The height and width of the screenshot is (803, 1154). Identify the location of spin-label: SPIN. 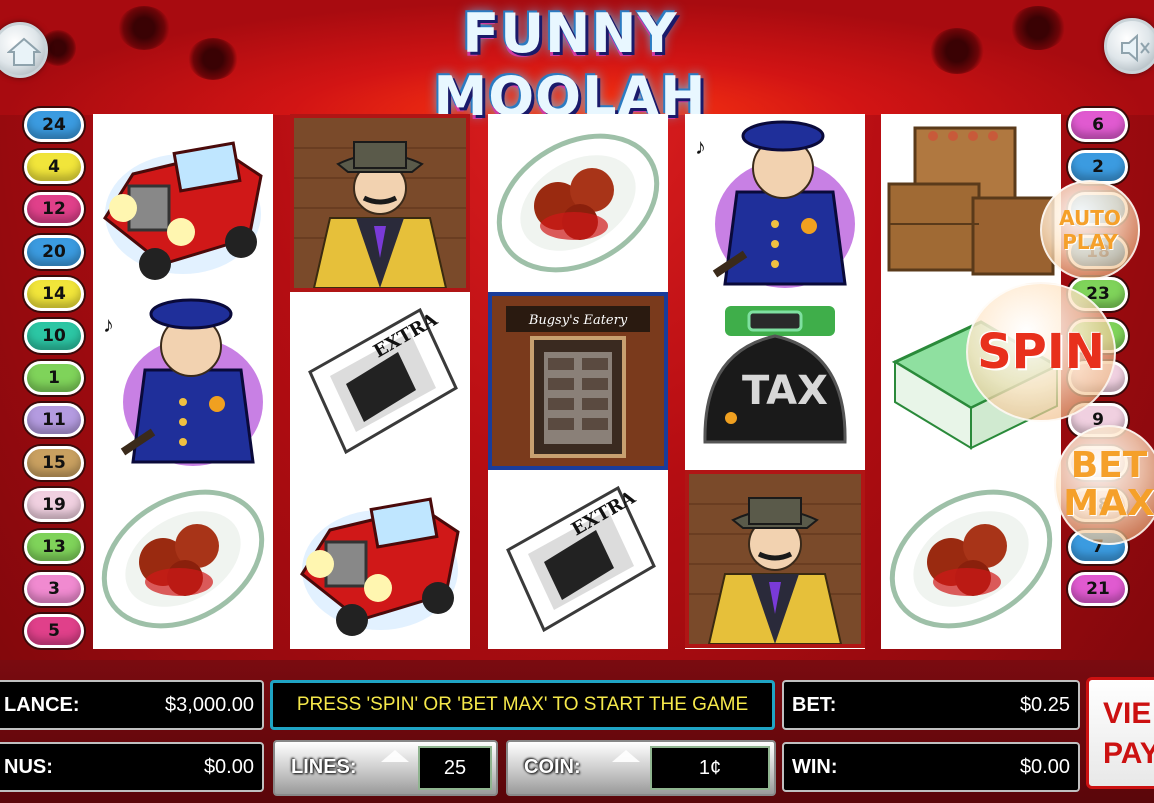
(1041, 352).